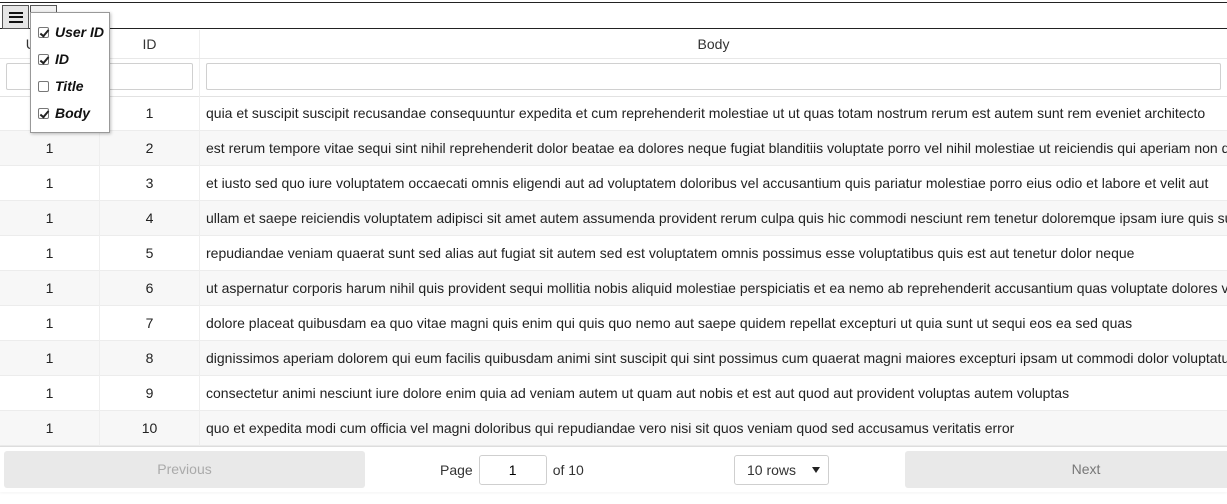  I want to click on filter-cell-id, so click(150, 77).